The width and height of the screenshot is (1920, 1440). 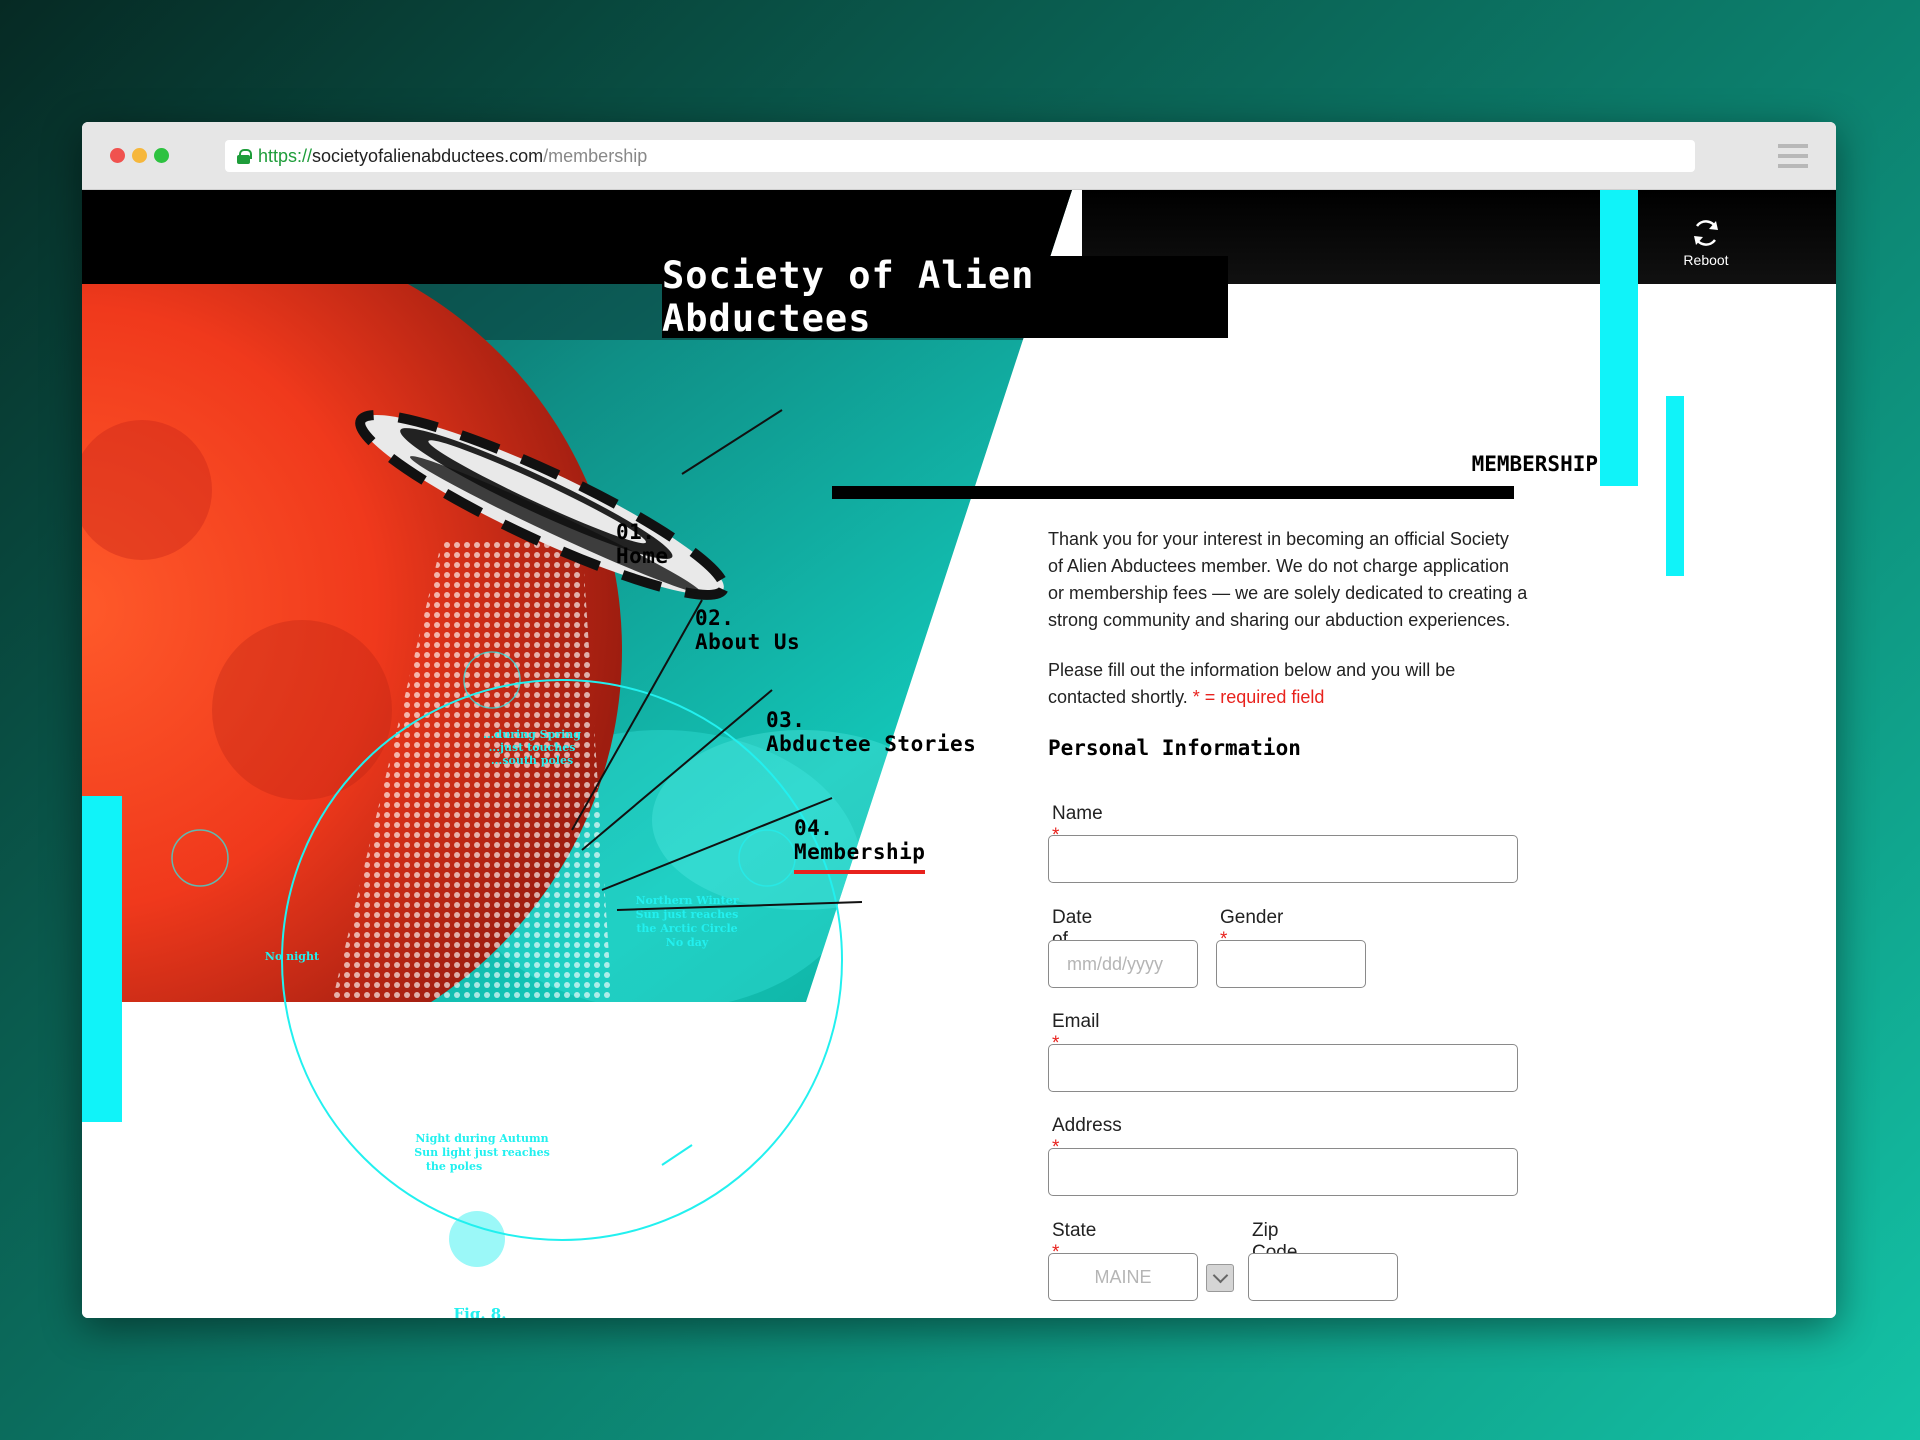 I want to click on dob-input: mm/dd/yyyy, so click(x=1123, y=964).